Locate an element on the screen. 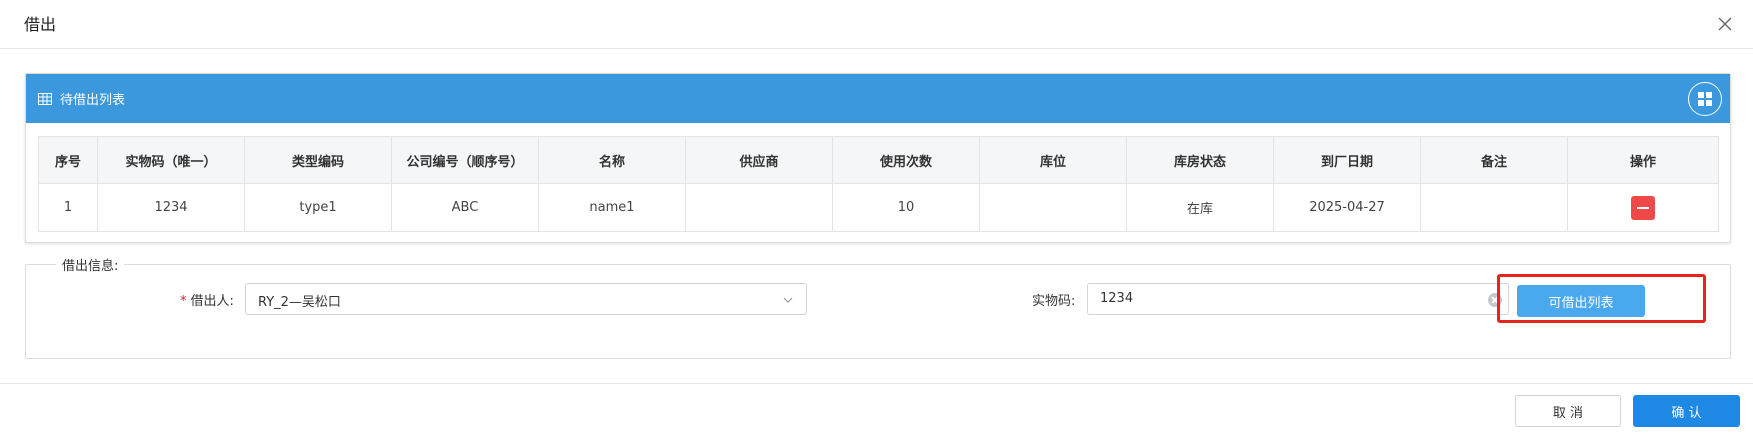 The height and width of the screenshot is (435, 1753). cell-name: name1 is located at coordinates (612, 207).